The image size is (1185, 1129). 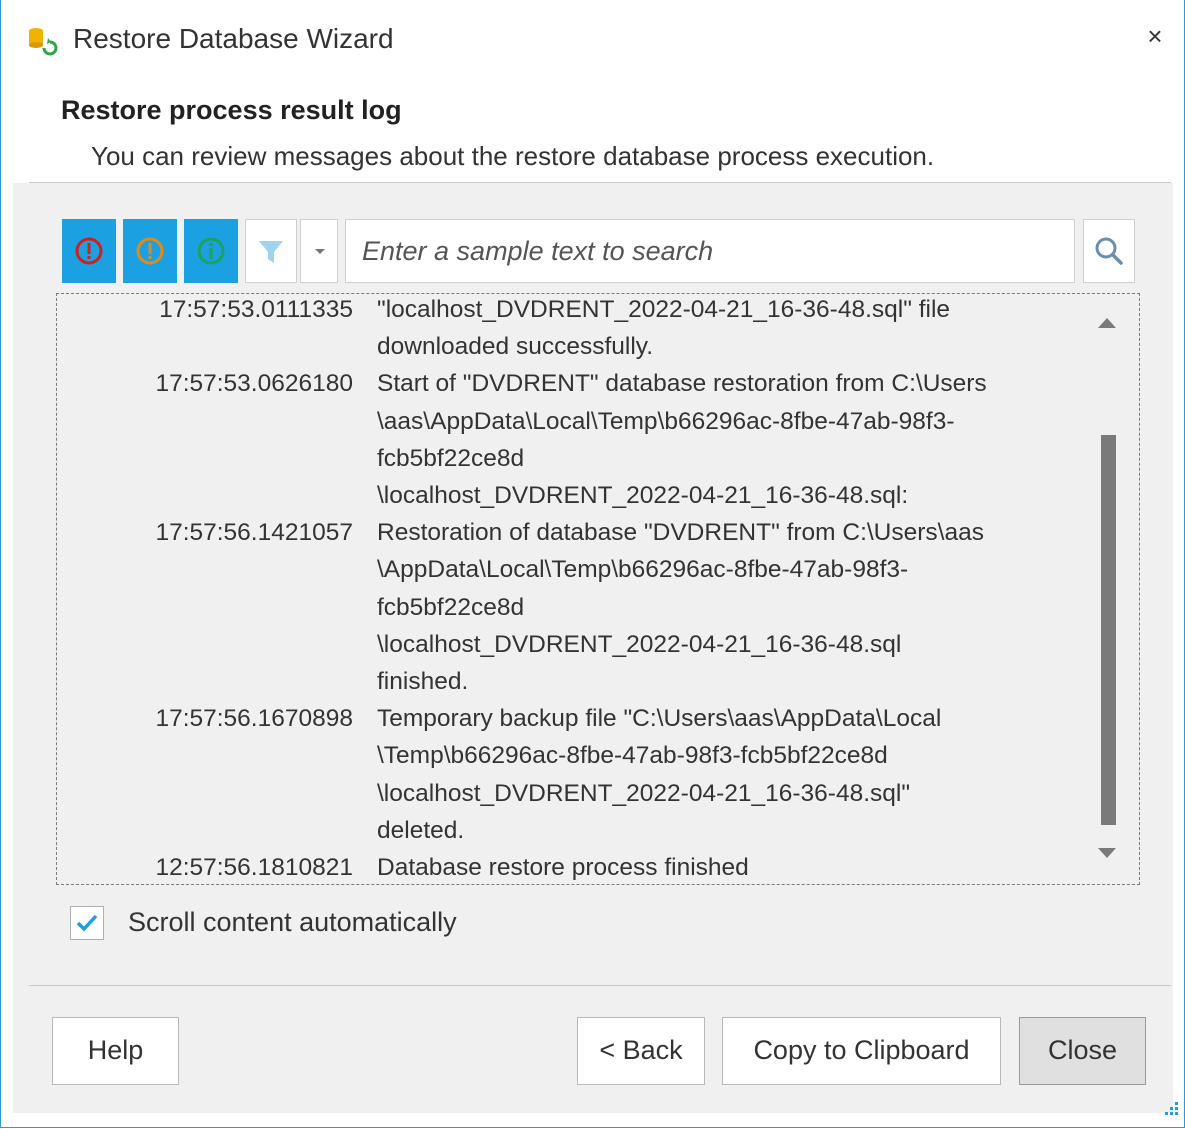 I want to click on auto-scroll-label: Scroll content automatically, so click(x=292, y=922).